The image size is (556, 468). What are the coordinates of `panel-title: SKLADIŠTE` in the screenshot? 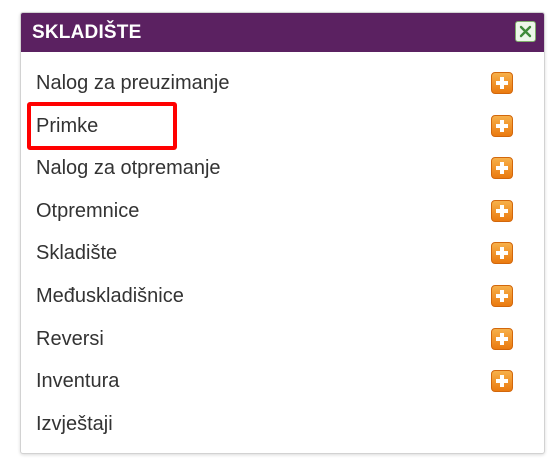 It's located at (87, 32).